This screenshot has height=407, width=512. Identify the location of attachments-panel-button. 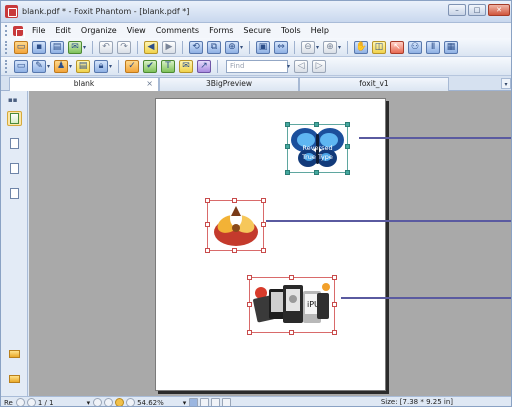
(14, 193).